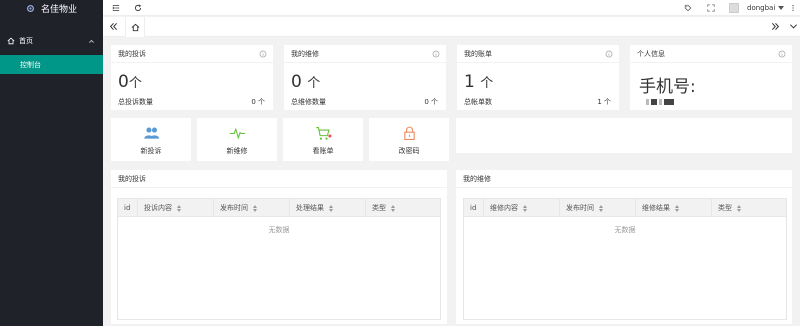 This screenshot has width=800, height=326. I want to click on column-header: 投诉内容, so click(176, 208).